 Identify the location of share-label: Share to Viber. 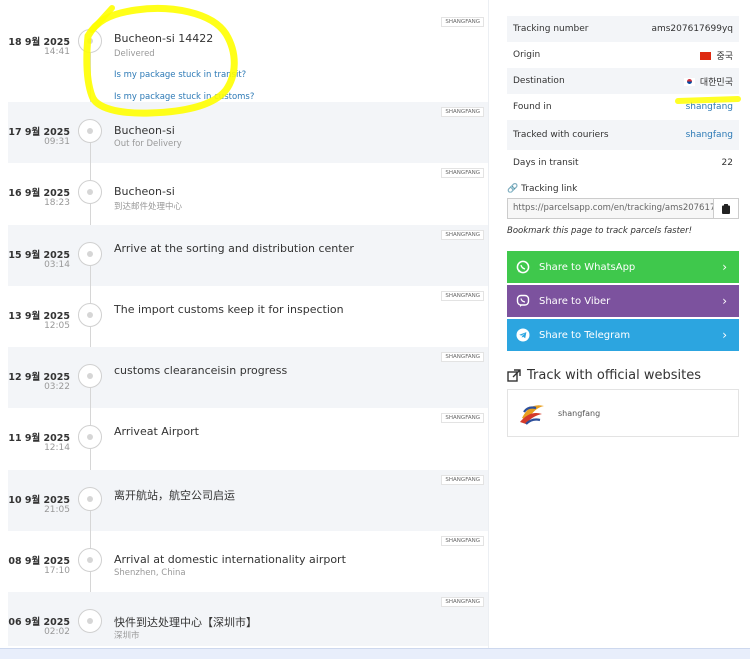
(575, 301).